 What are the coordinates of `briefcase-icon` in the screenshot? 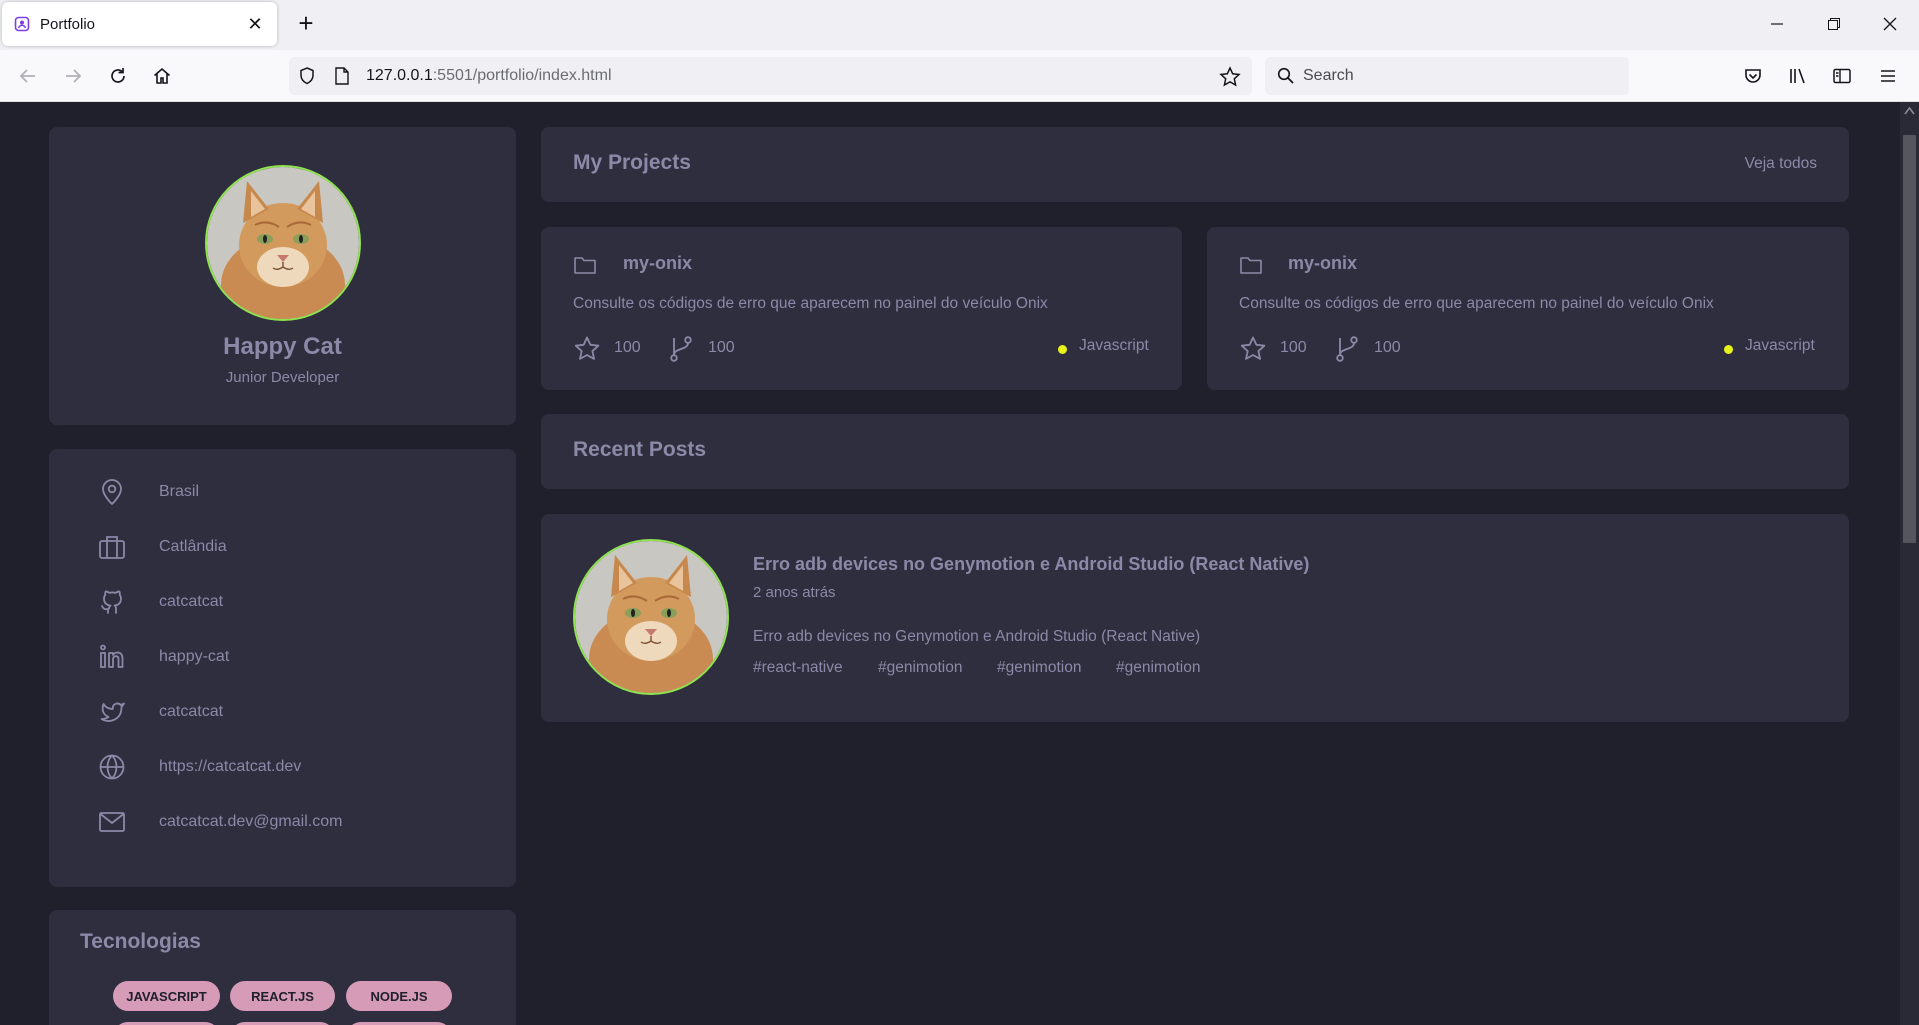 It's located at (112, 547).